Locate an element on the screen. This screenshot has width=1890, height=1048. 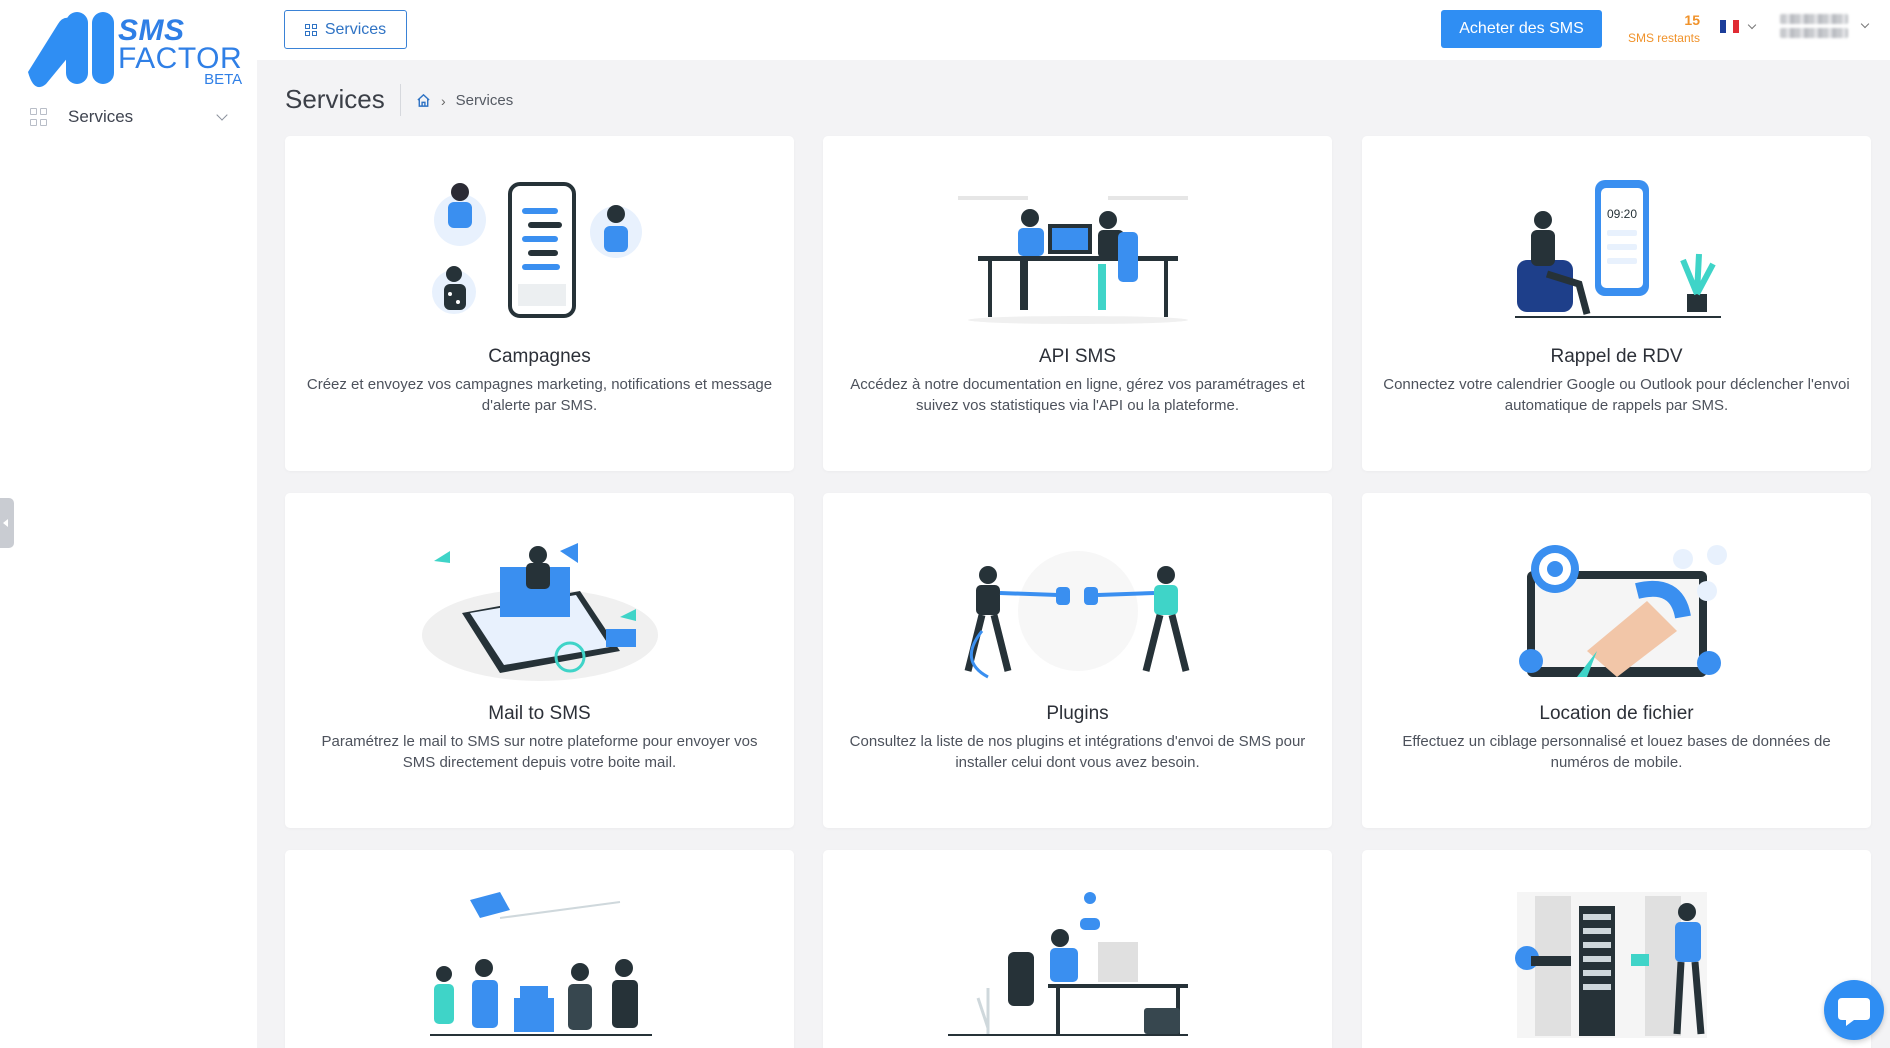
card-title: Campagnes is located at coordinates (539, 356).